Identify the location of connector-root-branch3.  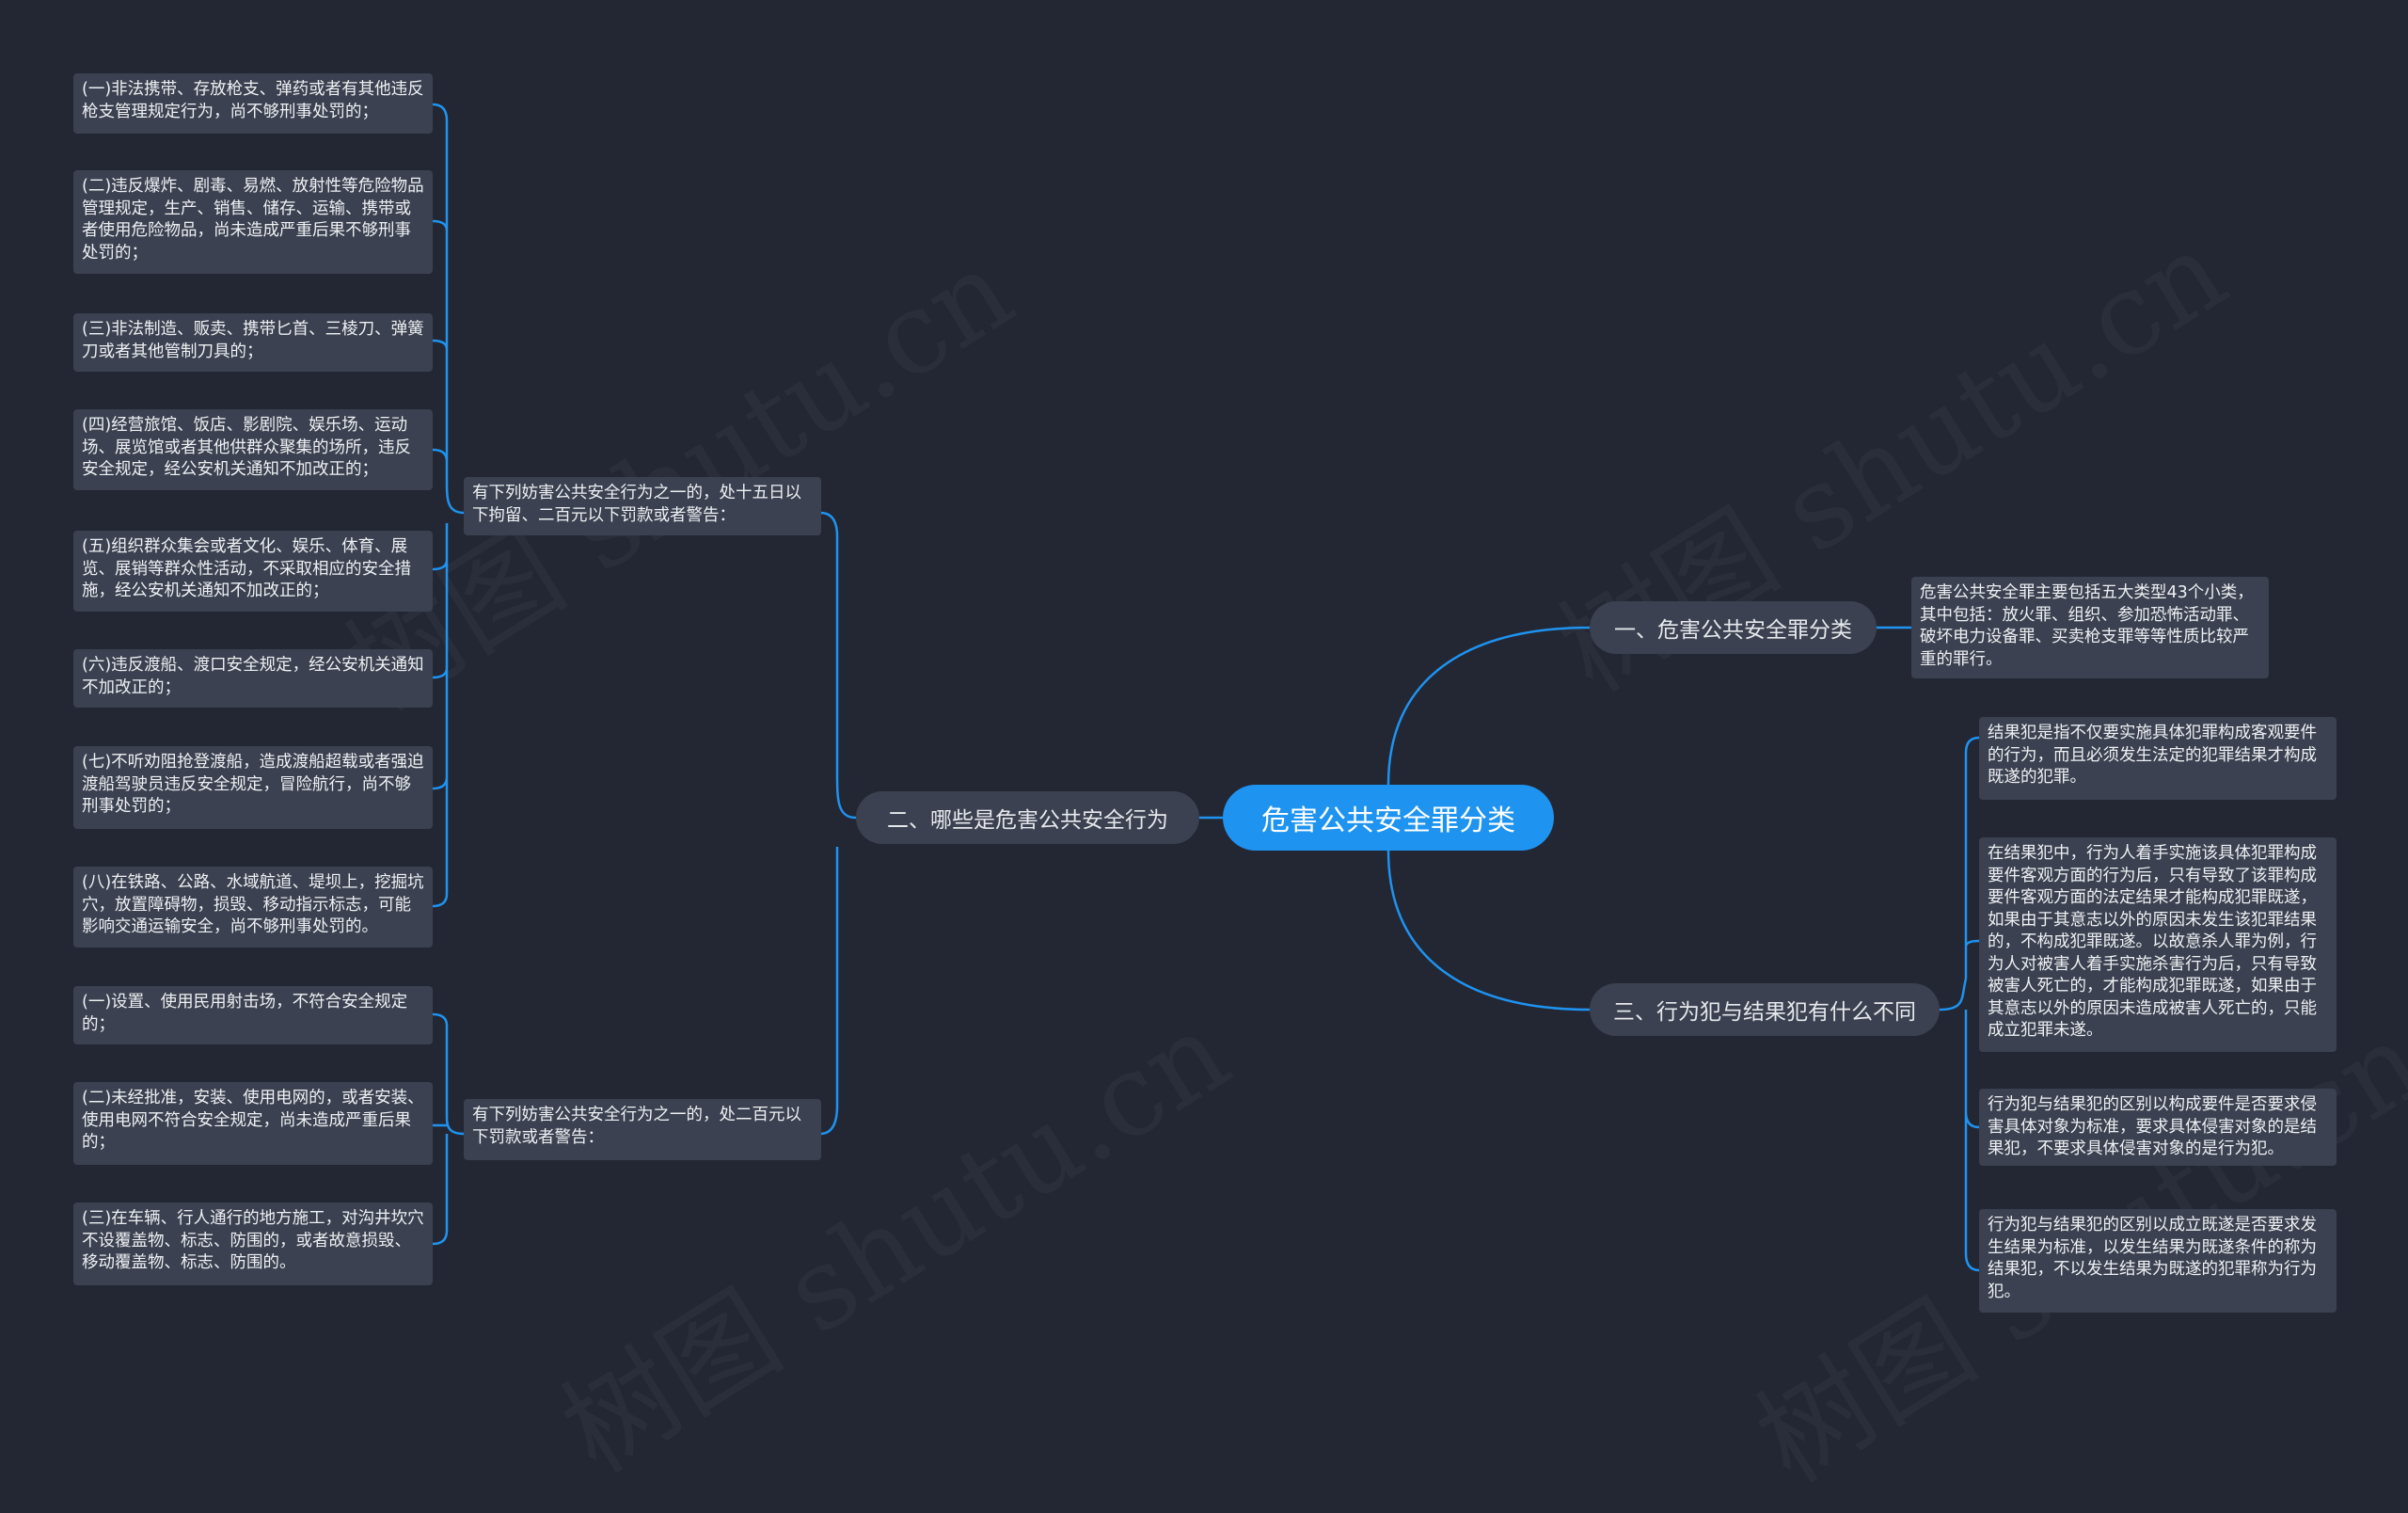
(1489, 930).